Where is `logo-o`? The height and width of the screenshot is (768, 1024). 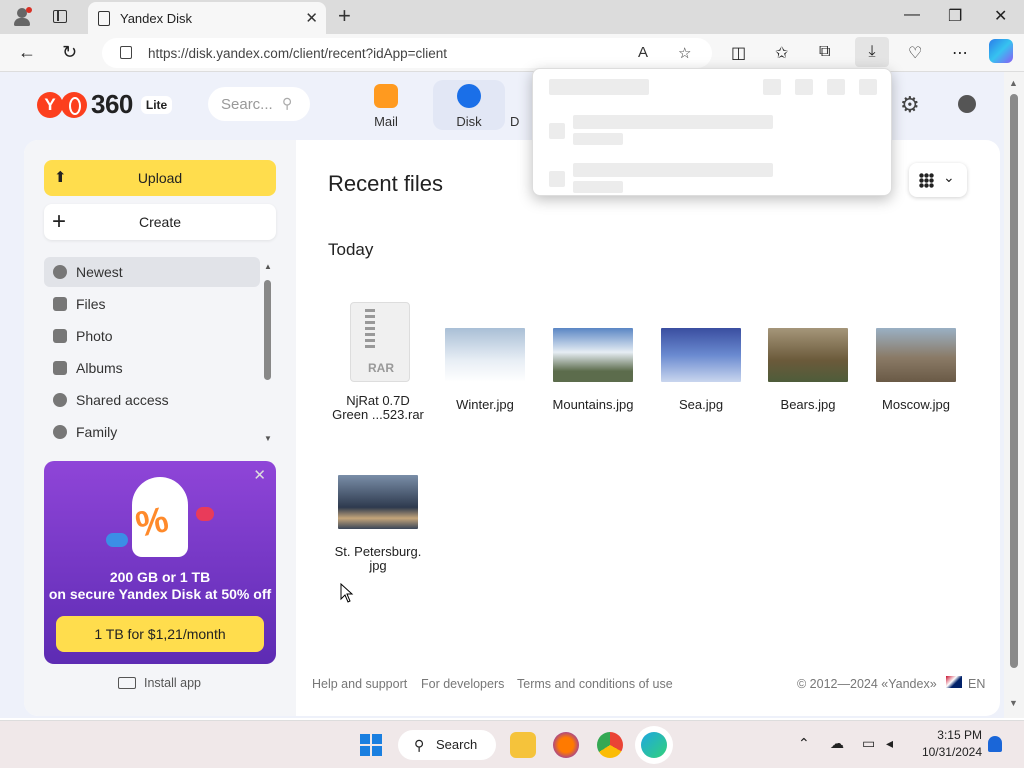
logo-o is located at coordinates (74, 104).